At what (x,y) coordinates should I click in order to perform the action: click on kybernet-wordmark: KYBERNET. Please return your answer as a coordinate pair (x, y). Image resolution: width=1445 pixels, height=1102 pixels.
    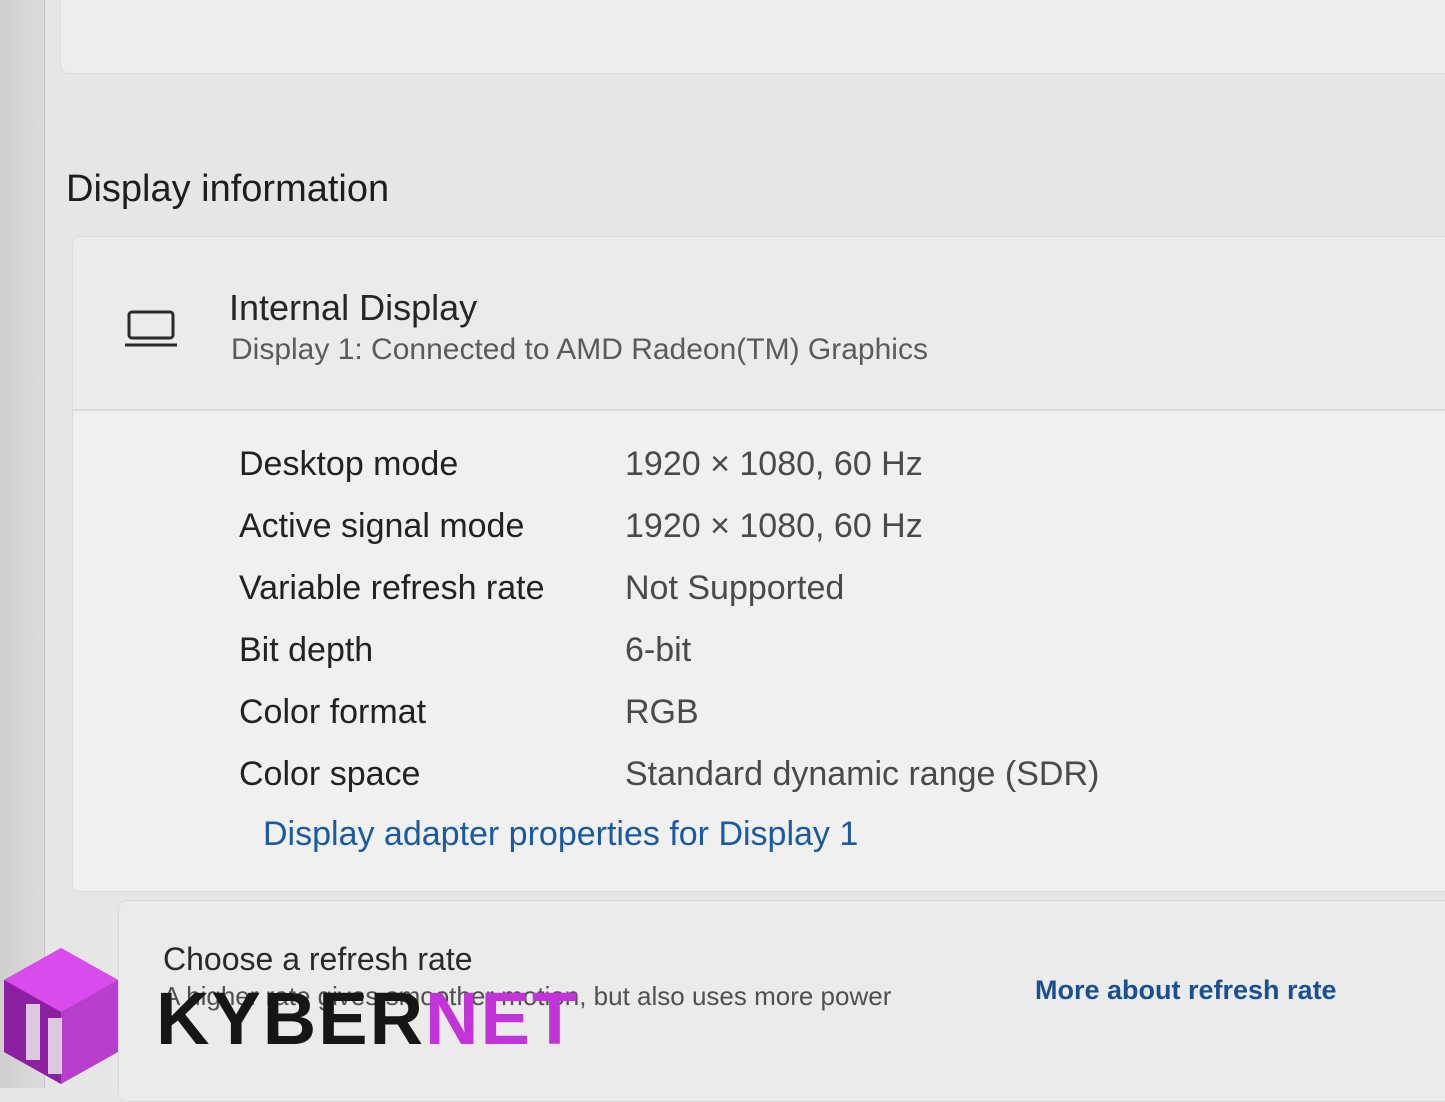
    Looking at the image, I should click on (367, 1018).